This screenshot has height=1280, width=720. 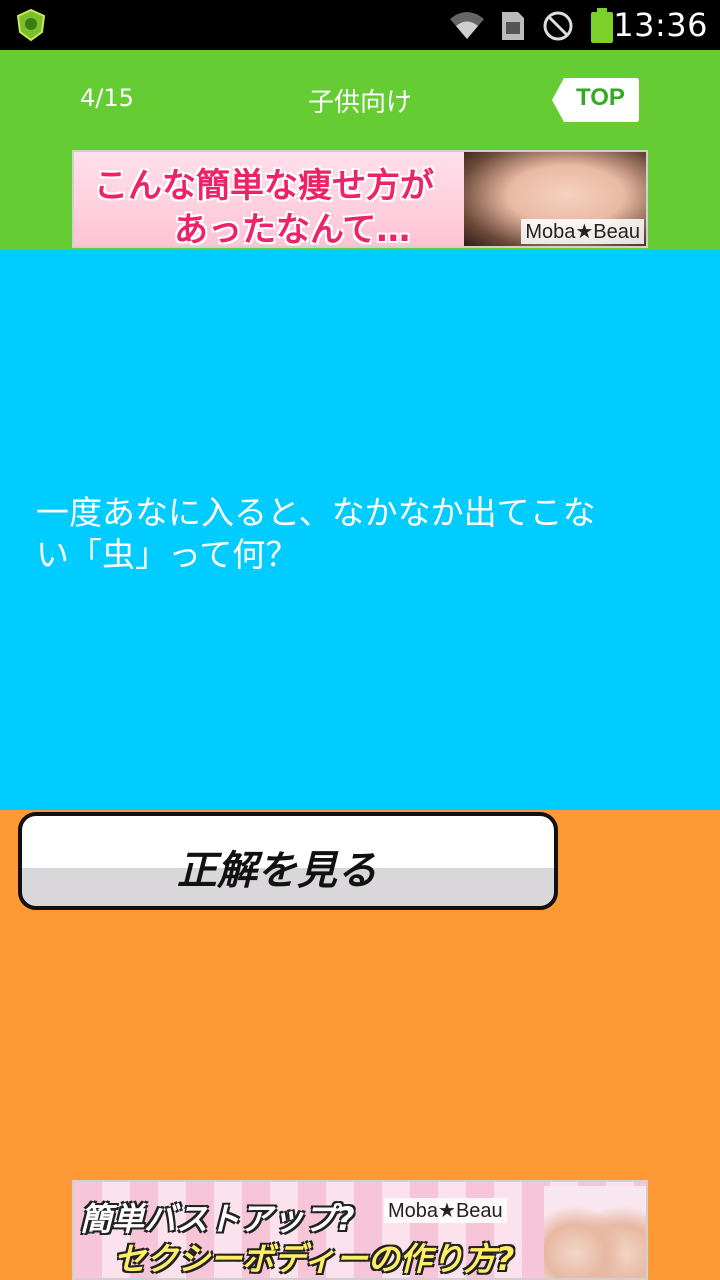 What do you see at coordinates (467, 25) in the screenshot?
I see `wifi-icon` at bounding box center [467, 25].